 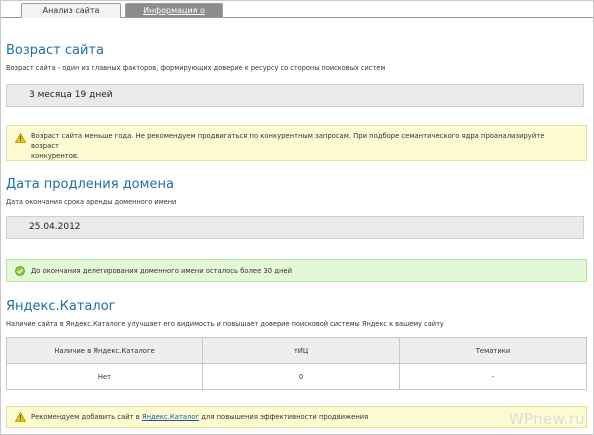 I want to click on cell-topics: -, so click(x=493, y=376).